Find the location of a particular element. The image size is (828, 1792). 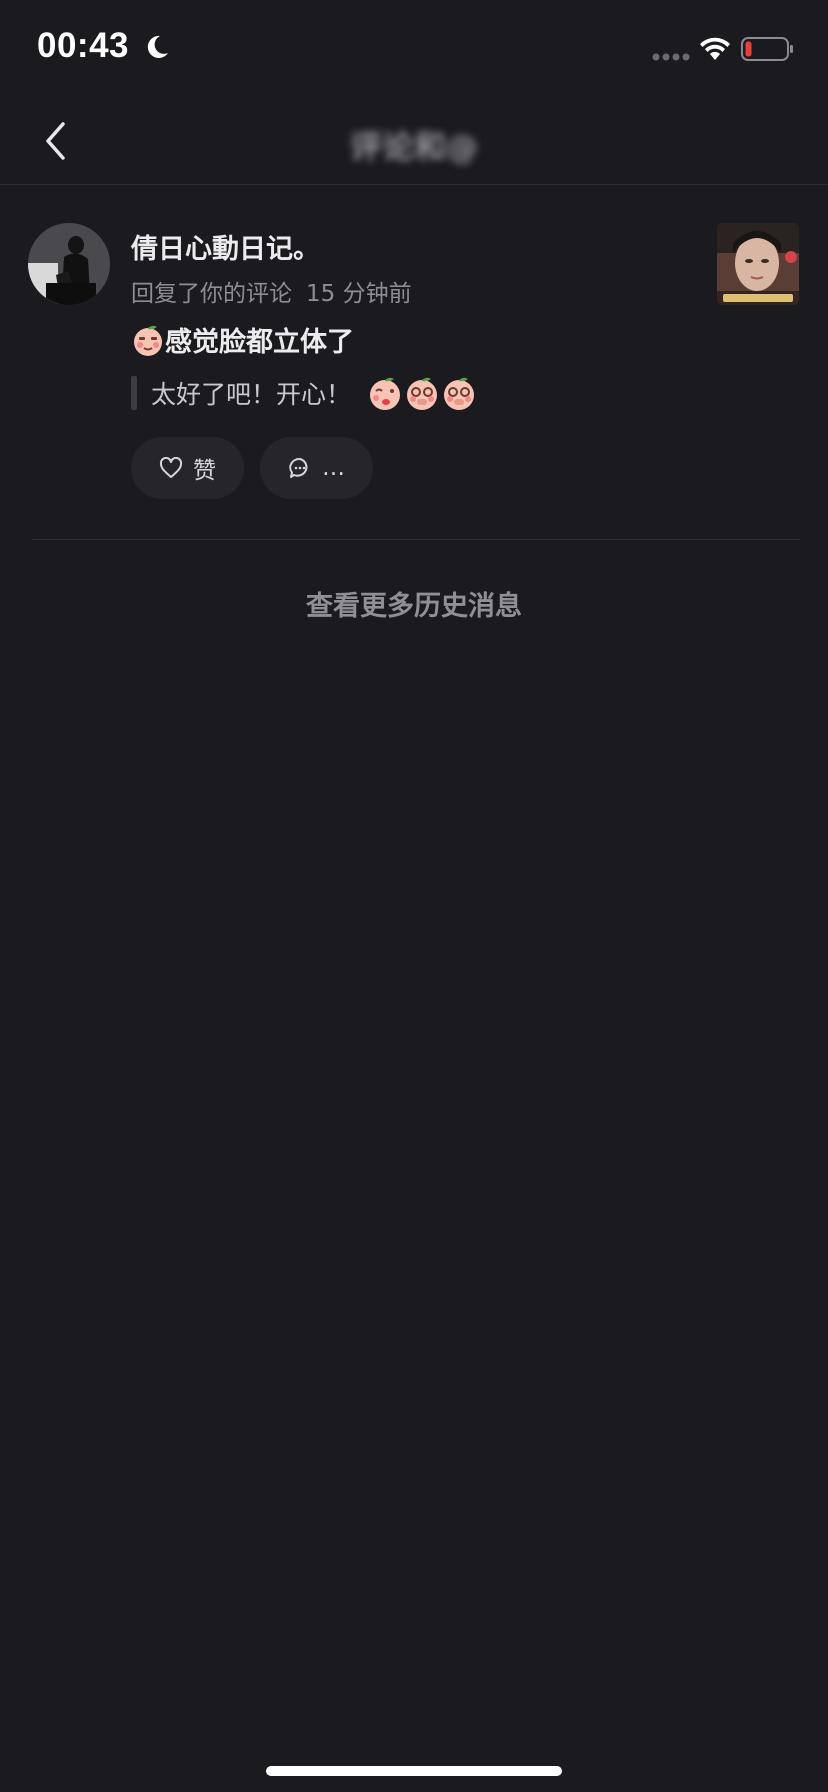

action-text: 回复了你的评论 is located at coordinates (211, 294).